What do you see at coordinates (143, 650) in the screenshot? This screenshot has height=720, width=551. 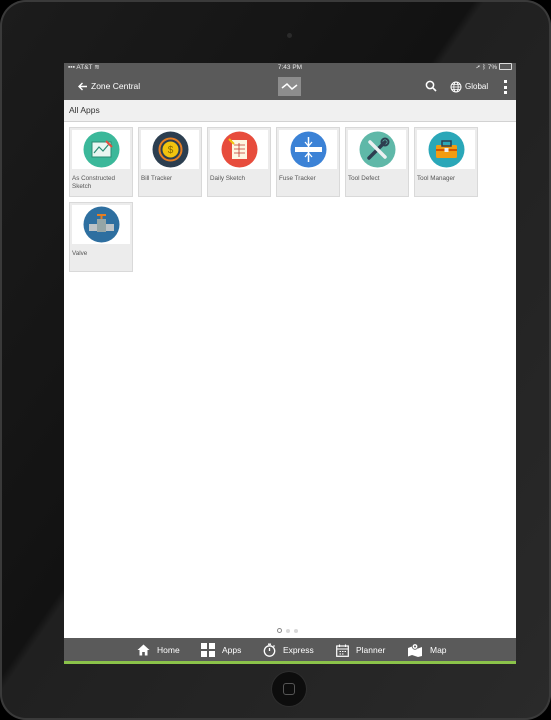 I see `home-icon` at bounding box center [143, 650].